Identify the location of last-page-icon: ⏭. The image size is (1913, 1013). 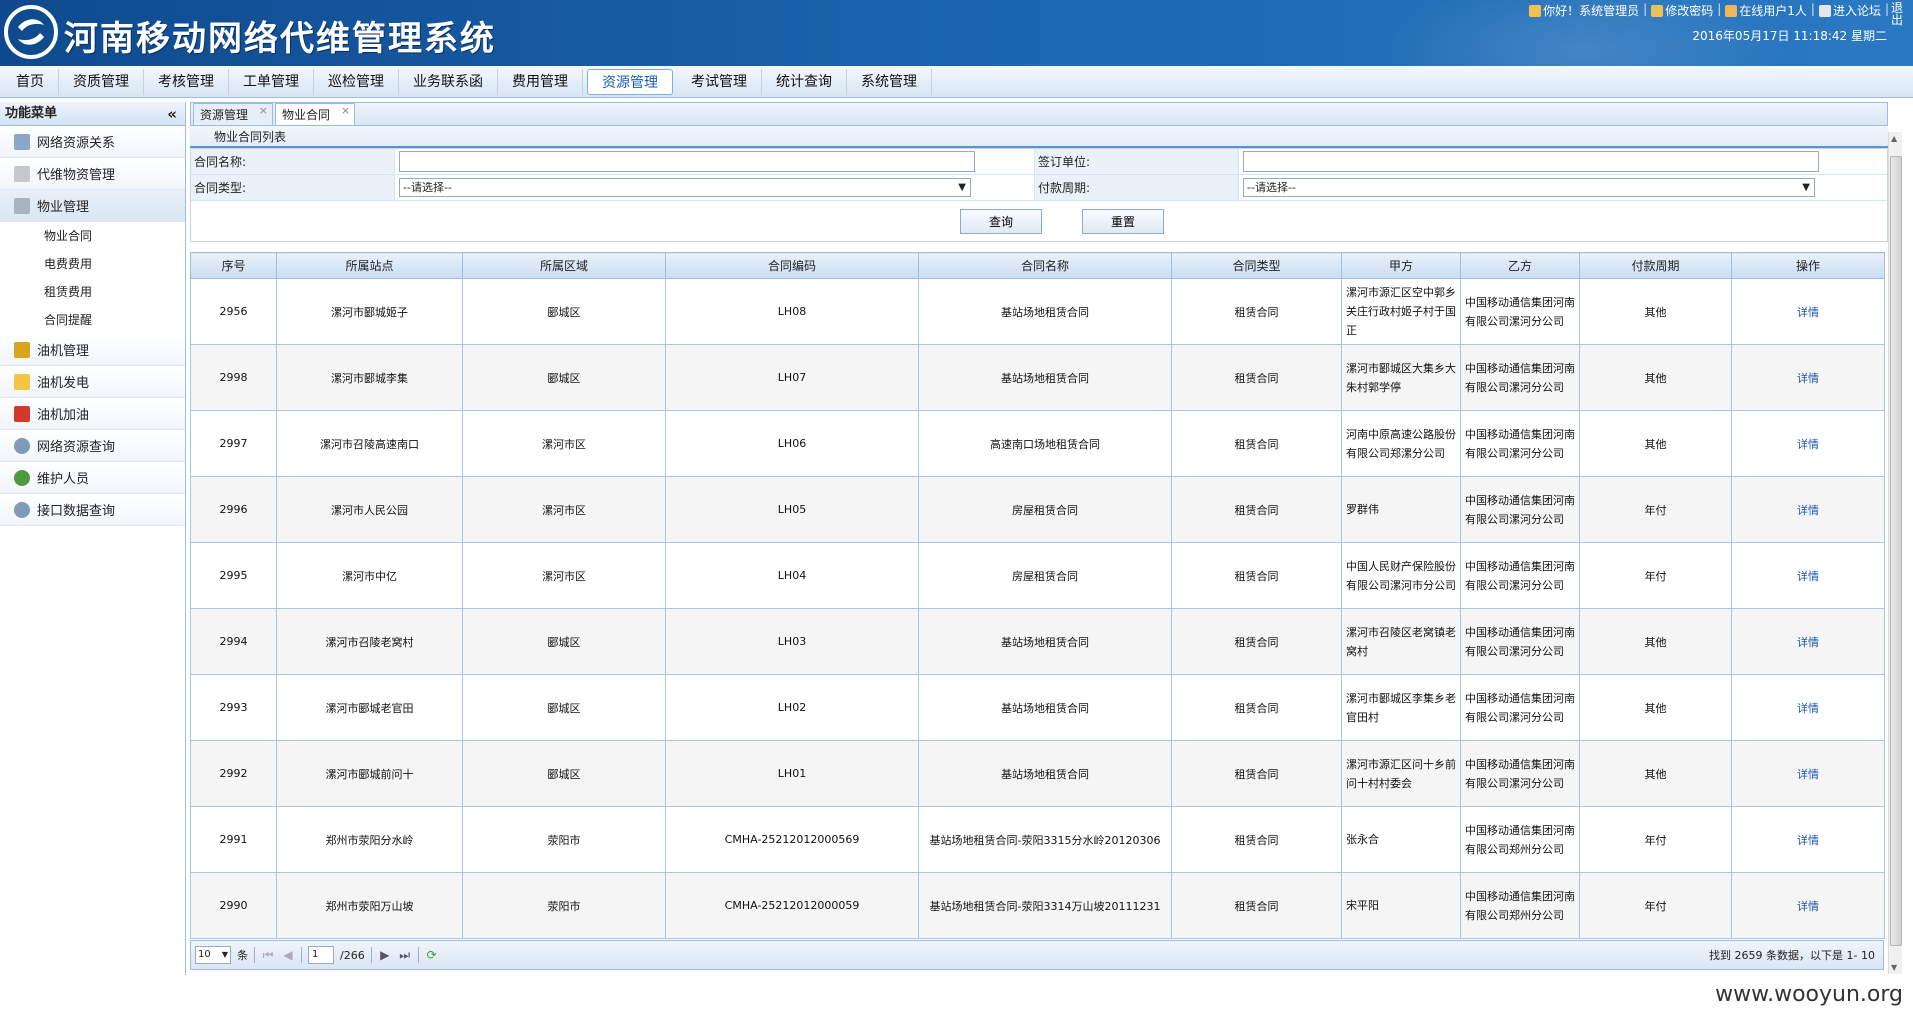
(405, 955).